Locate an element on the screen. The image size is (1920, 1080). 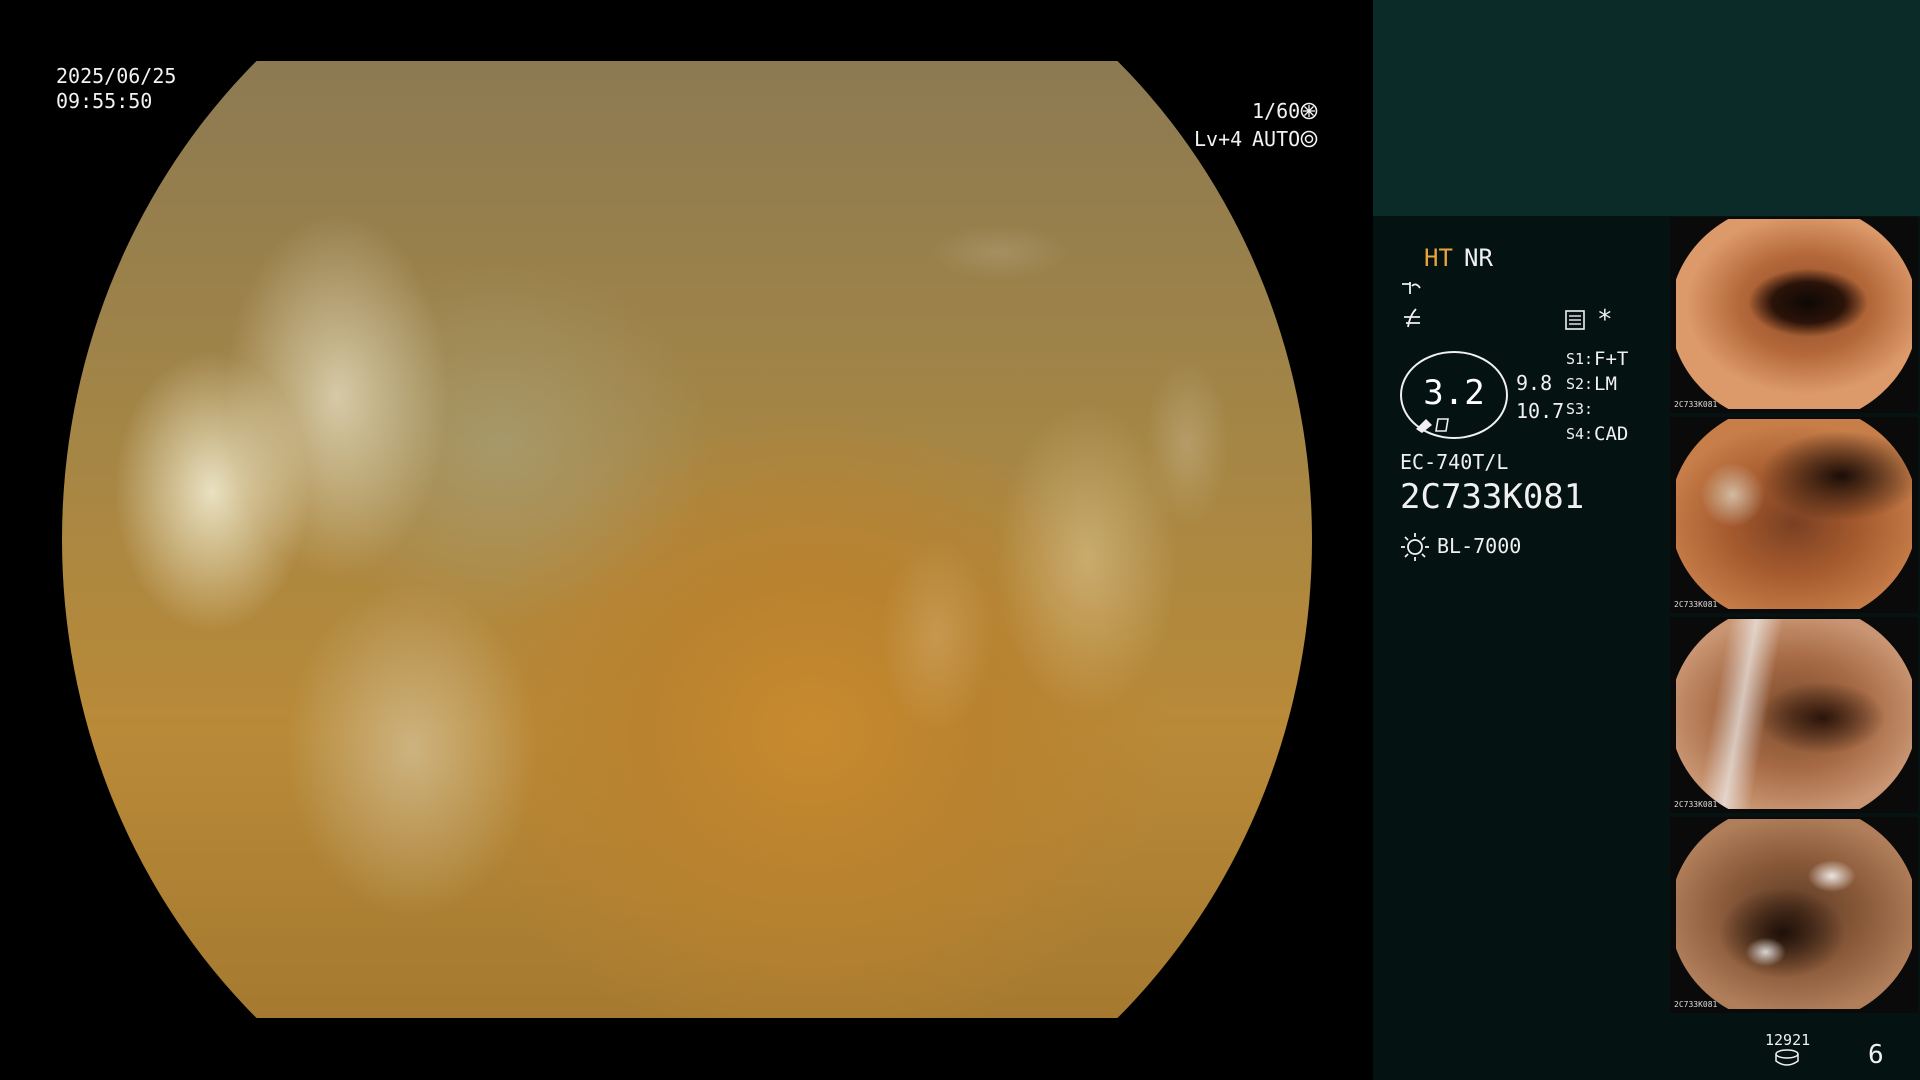
enhancement-icon is located at coordinates (1411, 288).